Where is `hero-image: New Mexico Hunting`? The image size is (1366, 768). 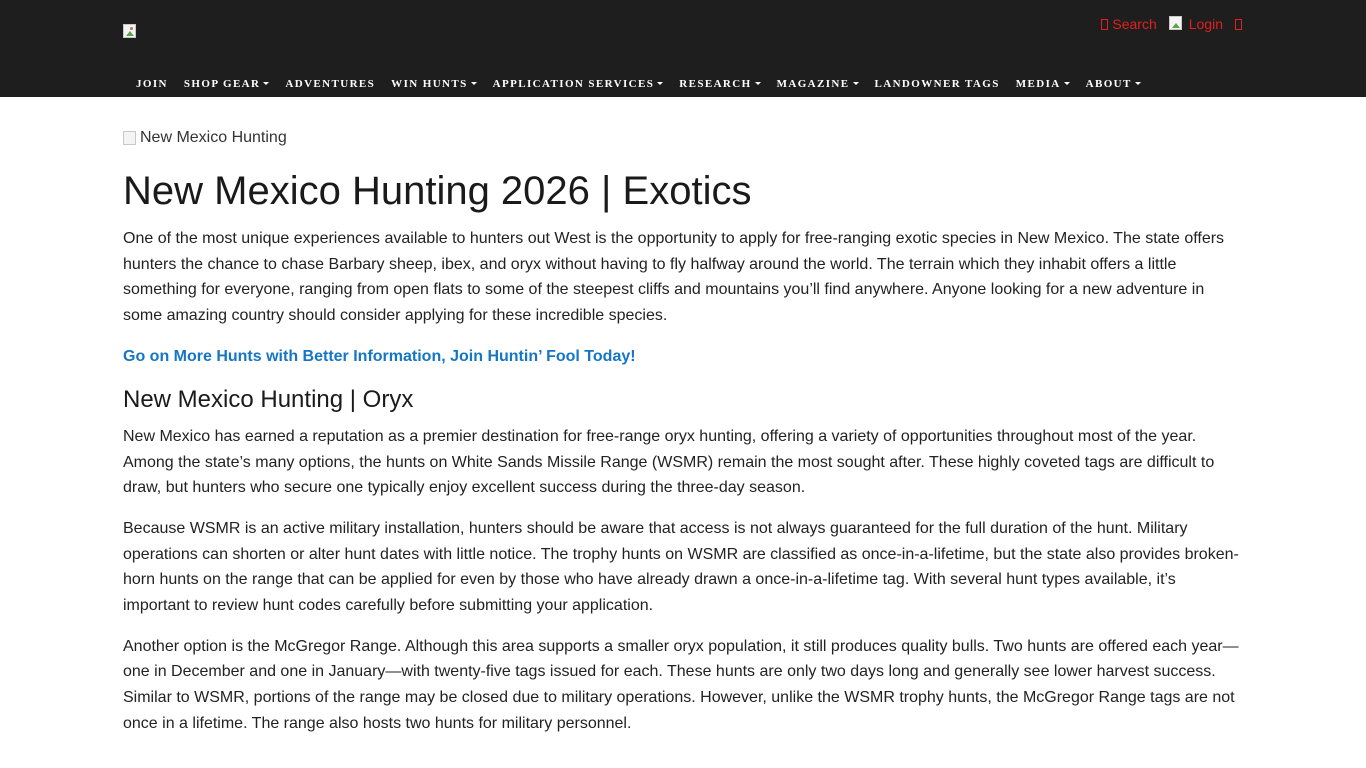
hero-image: New Mexico Hunting is located at coordinates (683, 138).